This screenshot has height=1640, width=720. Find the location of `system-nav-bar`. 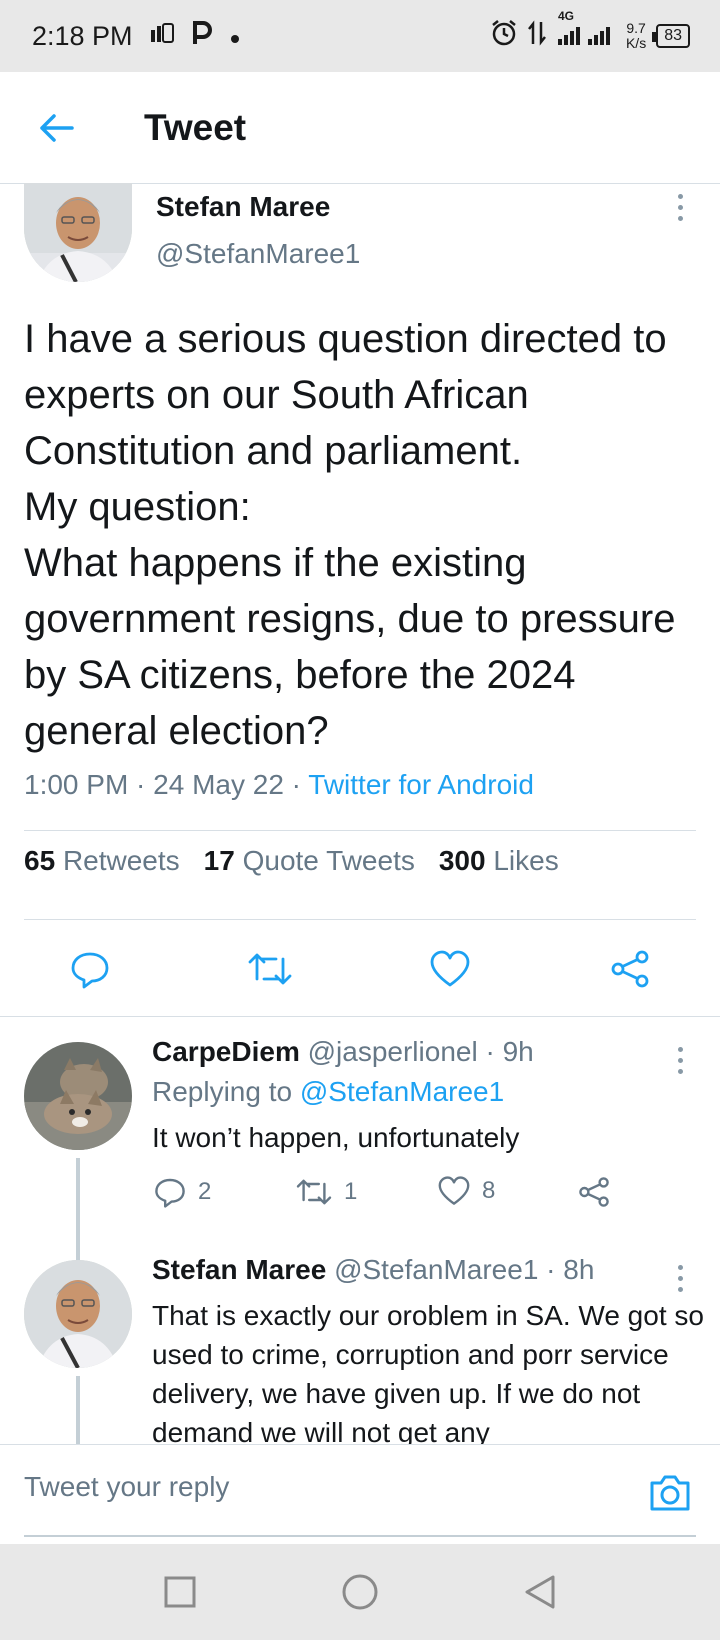

system-nav-bar is located at coordinates (360, 1592).